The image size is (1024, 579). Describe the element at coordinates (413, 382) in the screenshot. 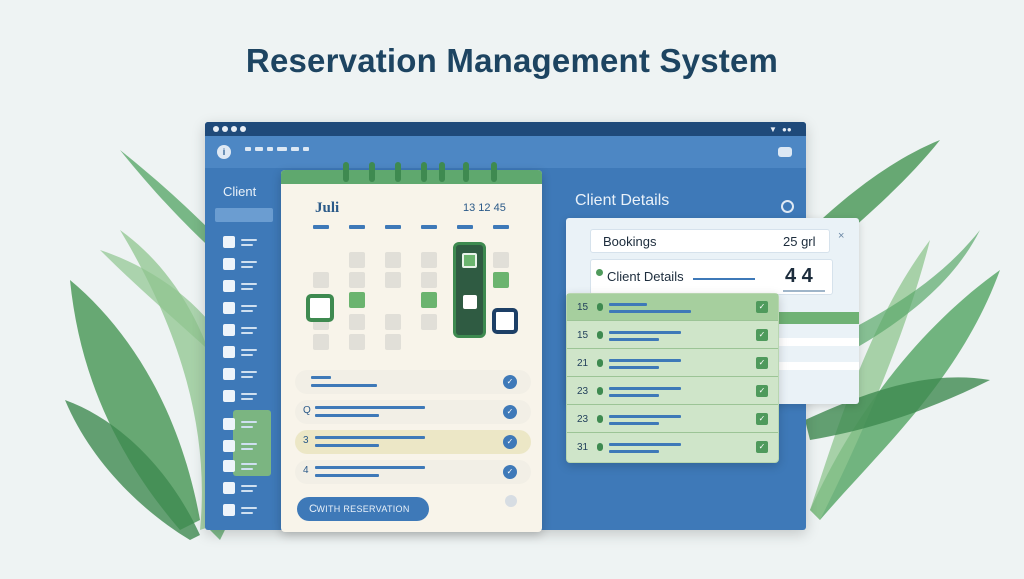

I see `reservation-row: ✓` at that location.